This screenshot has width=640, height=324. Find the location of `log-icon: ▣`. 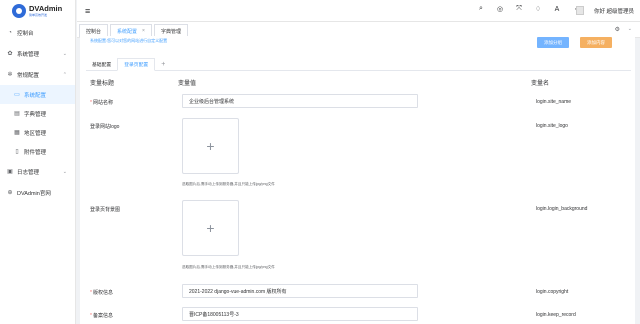

log-icon: ▣ is located at coordinates (10, 172).